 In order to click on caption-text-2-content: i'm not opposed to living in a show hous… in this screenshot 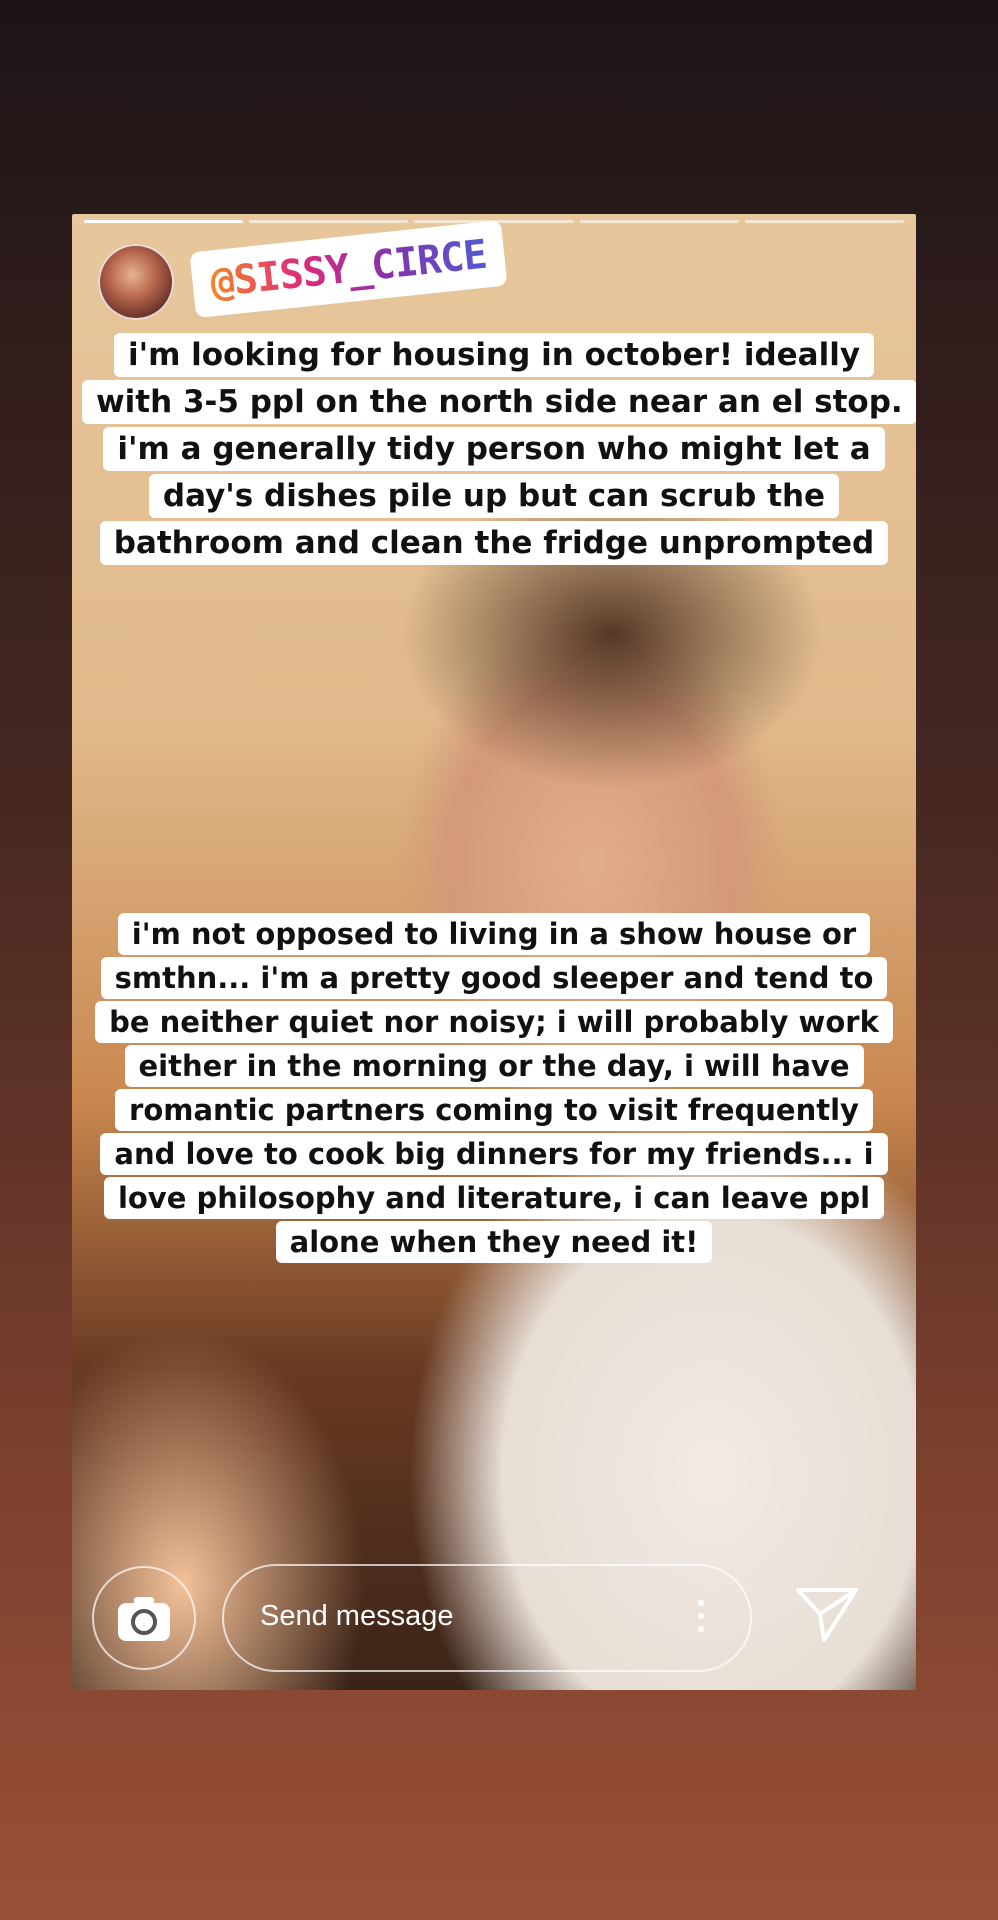, I will do `click(494, 1088)`.